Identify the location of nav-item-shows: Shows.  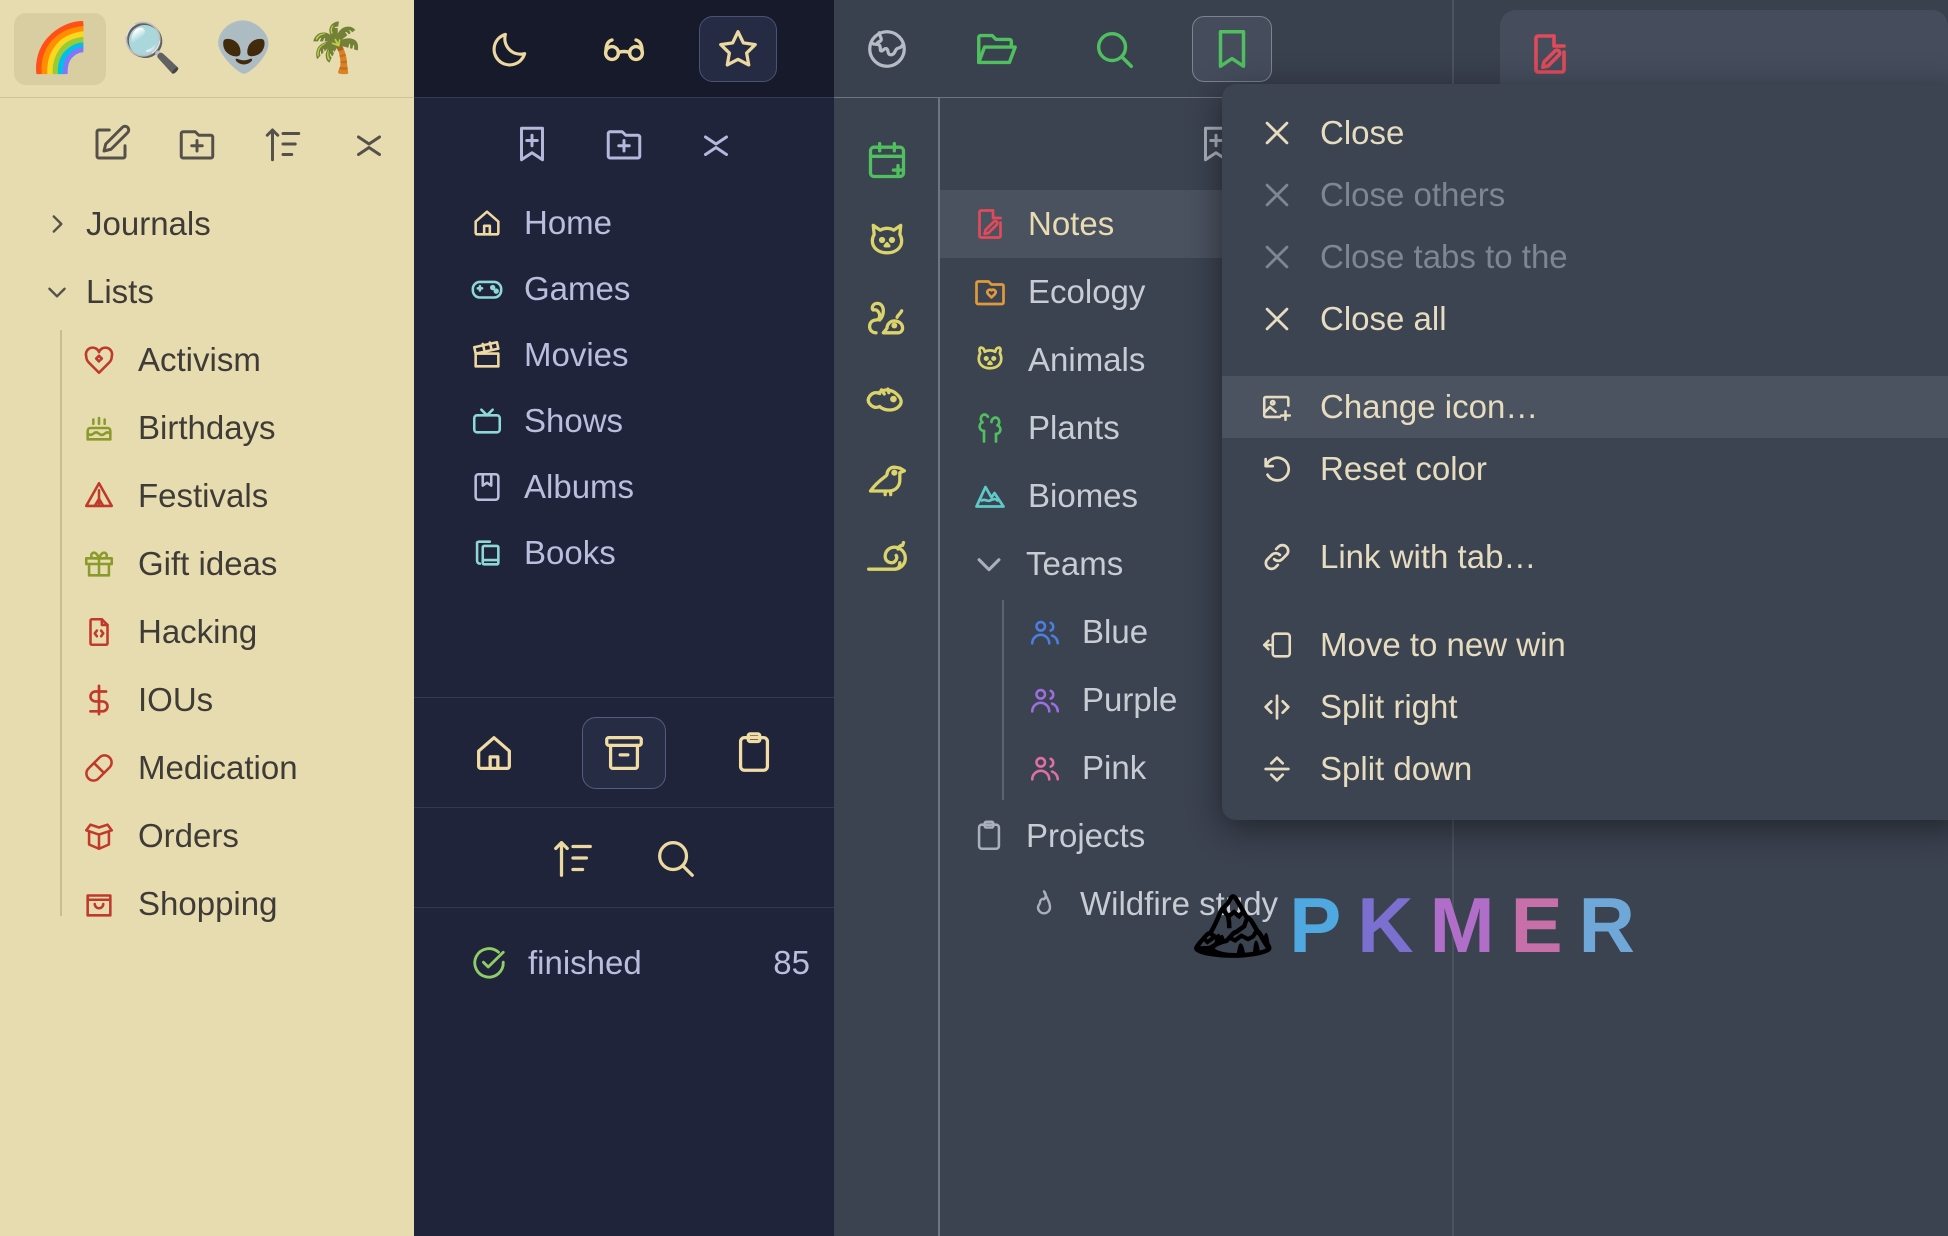
(624, 421).